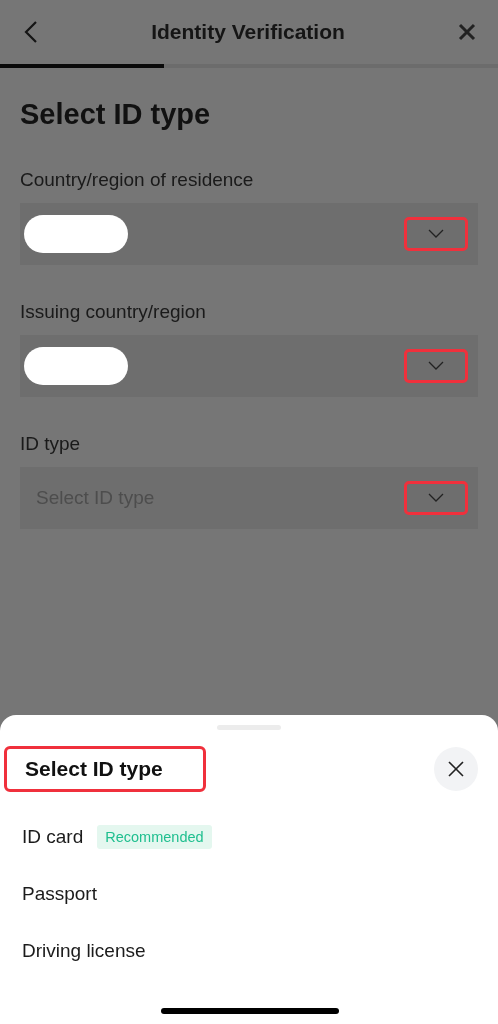  I want to click on back-icon, so click(31, 32).